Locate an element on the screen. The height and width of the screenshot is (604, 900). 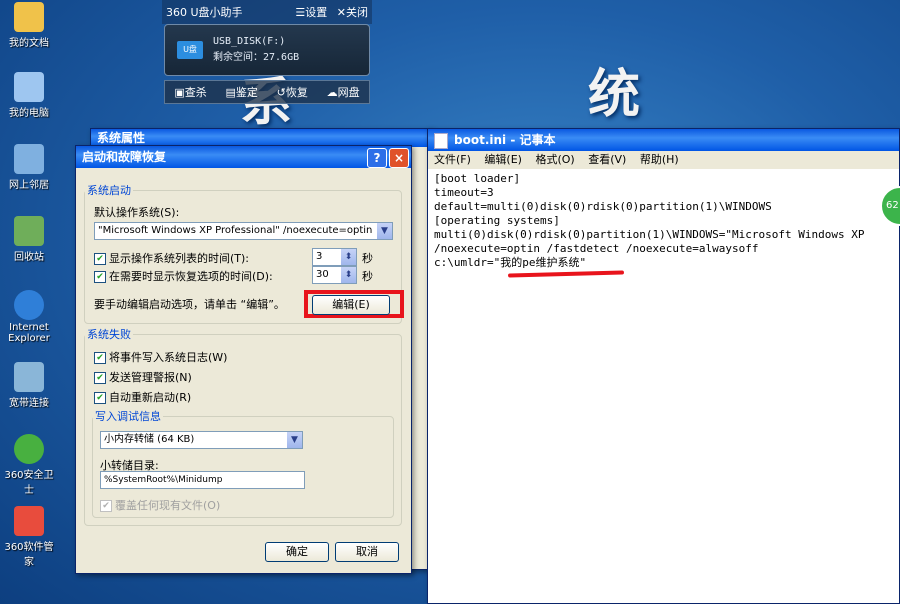
auto-restart-checkbox: ✔ 自动重新启动(R) is located at coordinates (142, 397).